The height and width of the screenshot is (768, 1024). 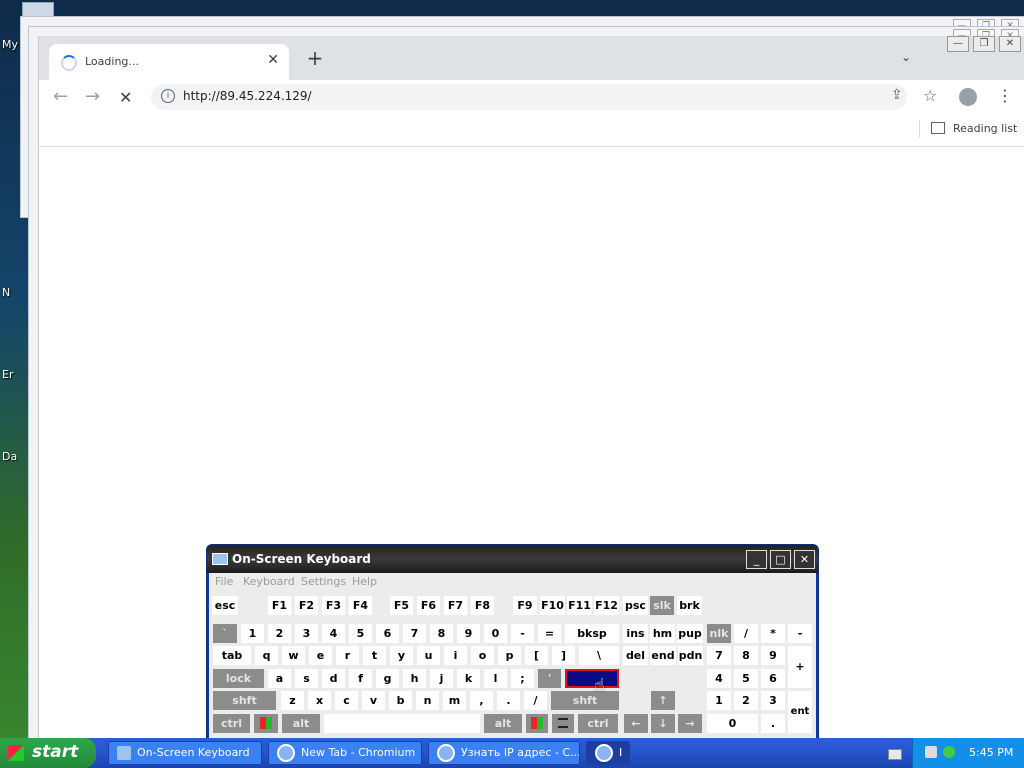 What do you see at coordinates (690, 655) in the screenshot?
I see `key-pdn: pdn` at bounding box center [690, 655].